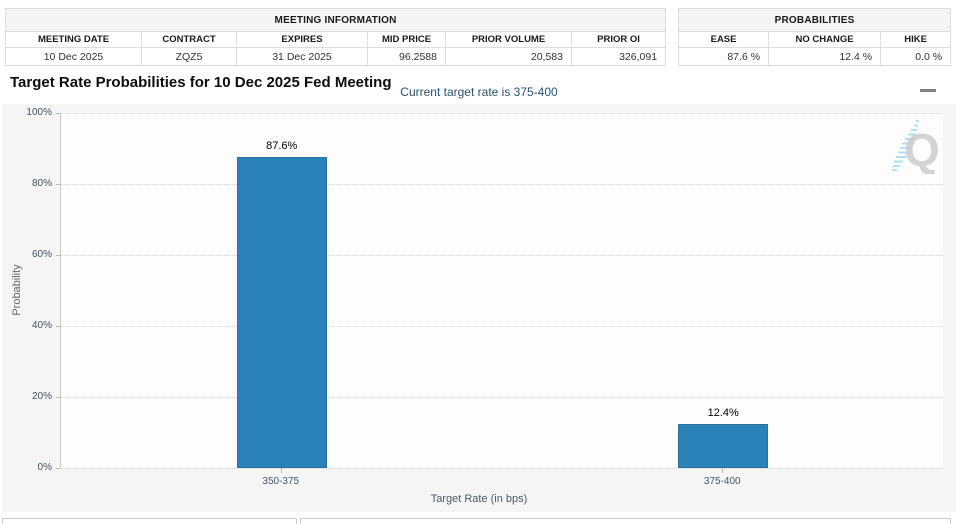 This screenshot has height=524, width=958. Describe the element at coordinates (44, 467) in the screenshot. I see `y-axis-label: 0%` at that location.